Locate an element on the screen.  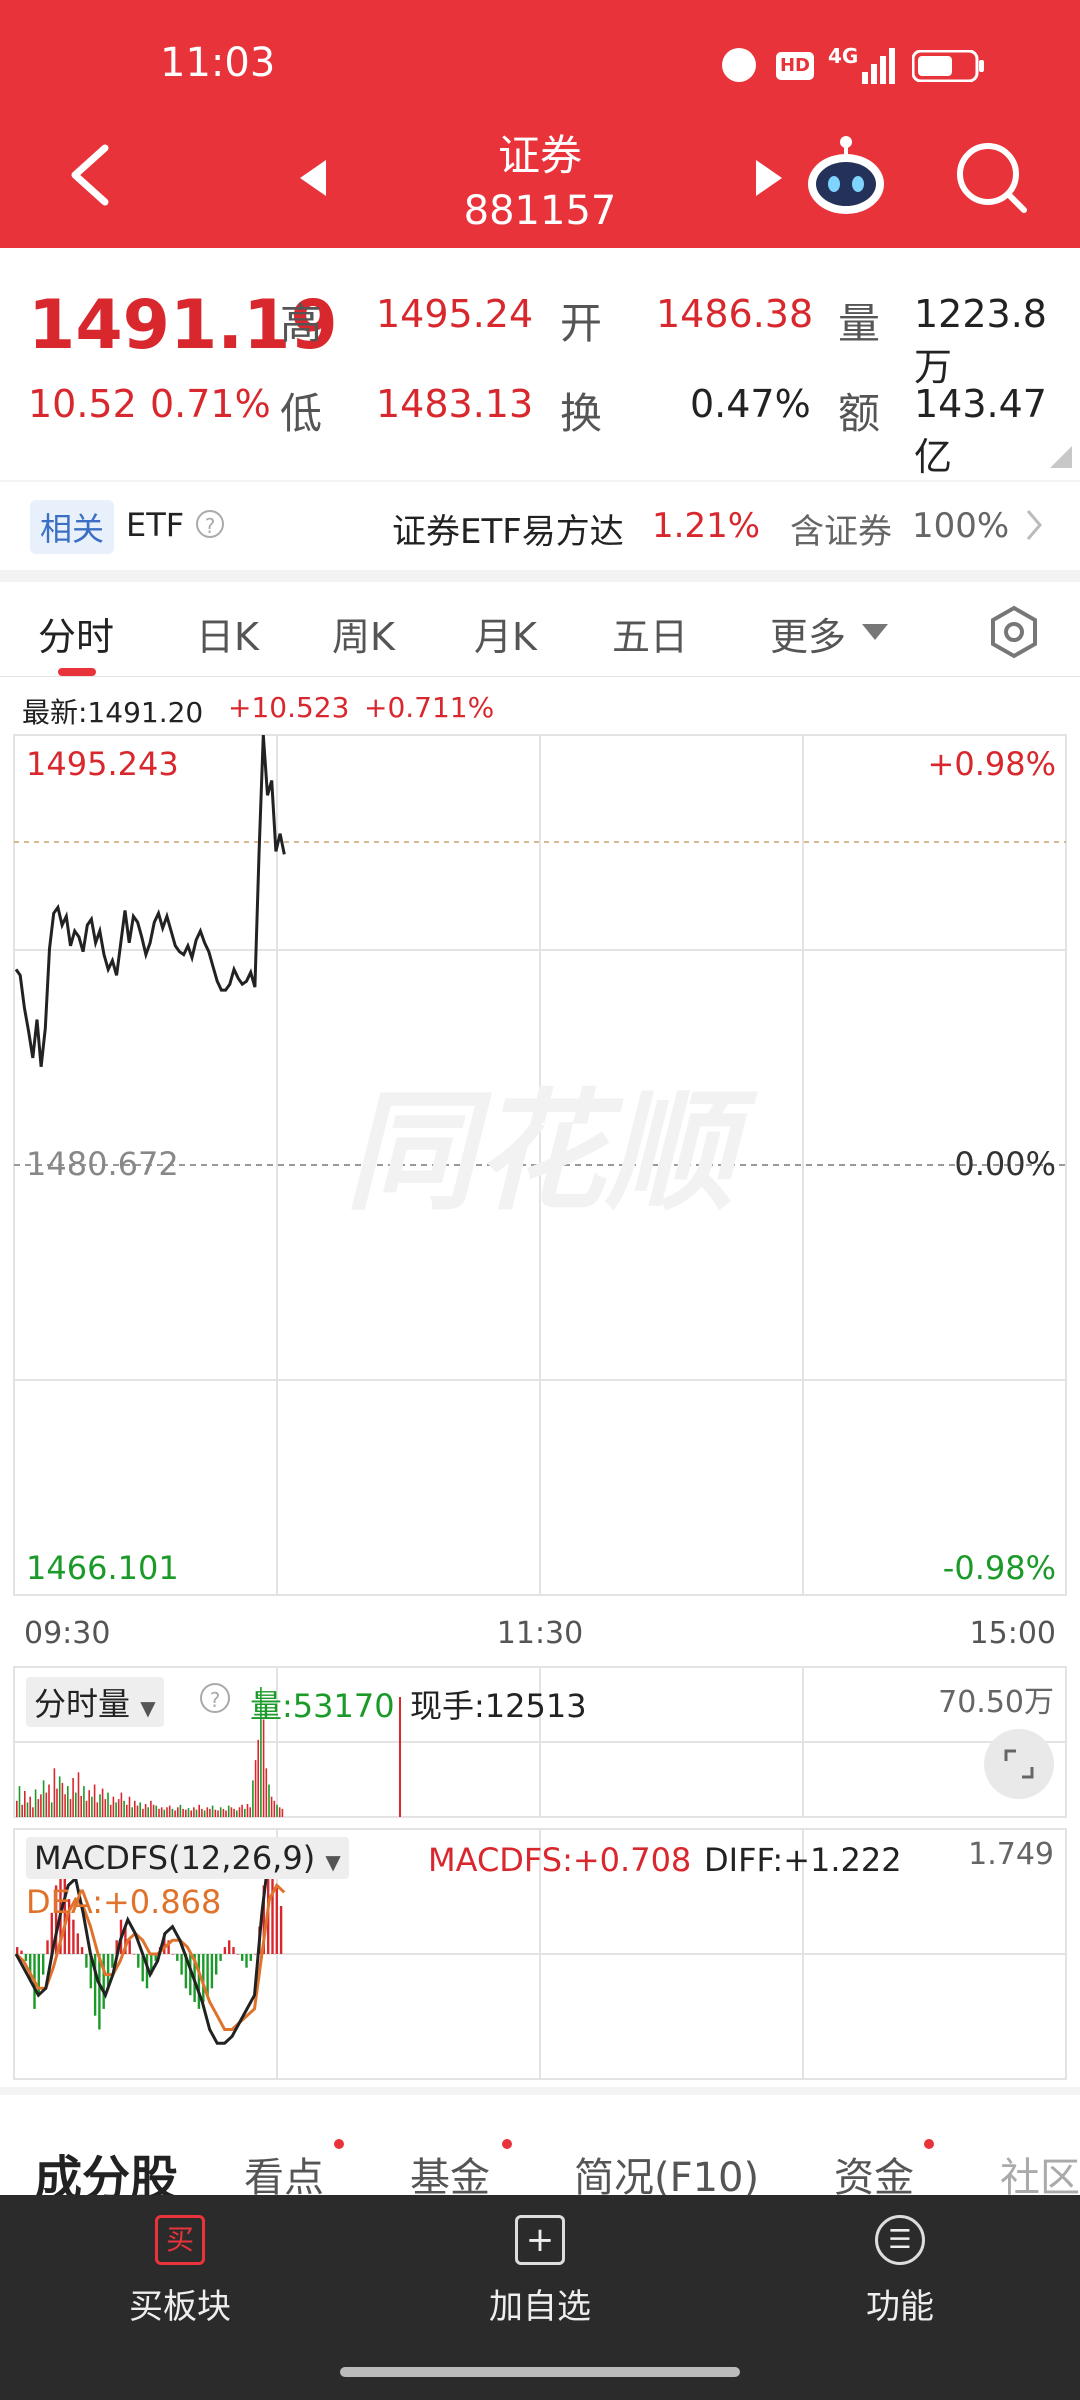
search-icon is located at coordinates (992, 178).